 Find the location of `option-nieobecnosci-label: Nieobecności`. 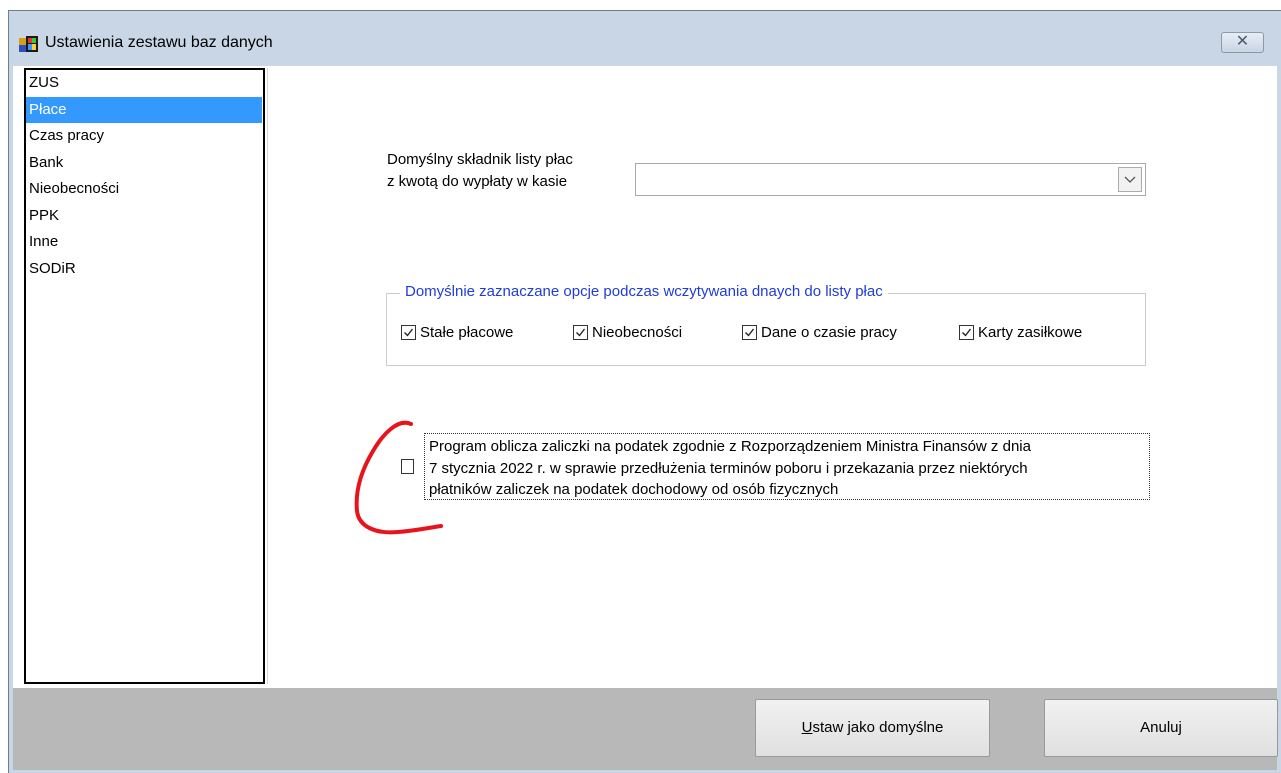

option-nieobecnosci-label: Nieobecności is located at coordinates (637, 332).